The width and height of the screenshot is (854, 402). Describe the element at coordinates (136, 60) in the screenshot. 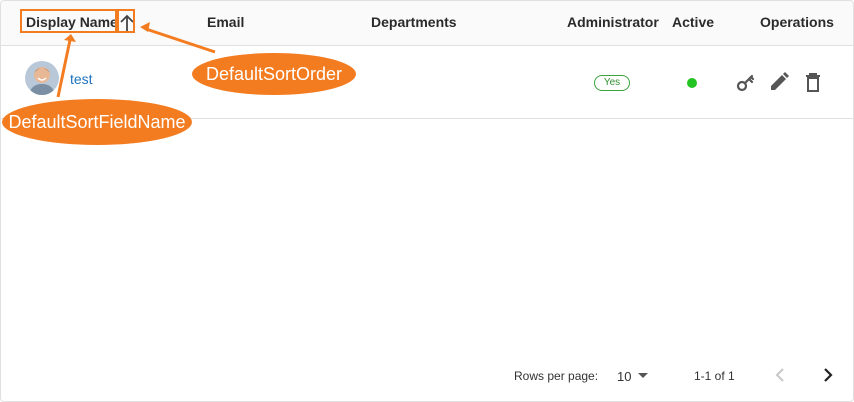

I see `callout-arrows` at that location.